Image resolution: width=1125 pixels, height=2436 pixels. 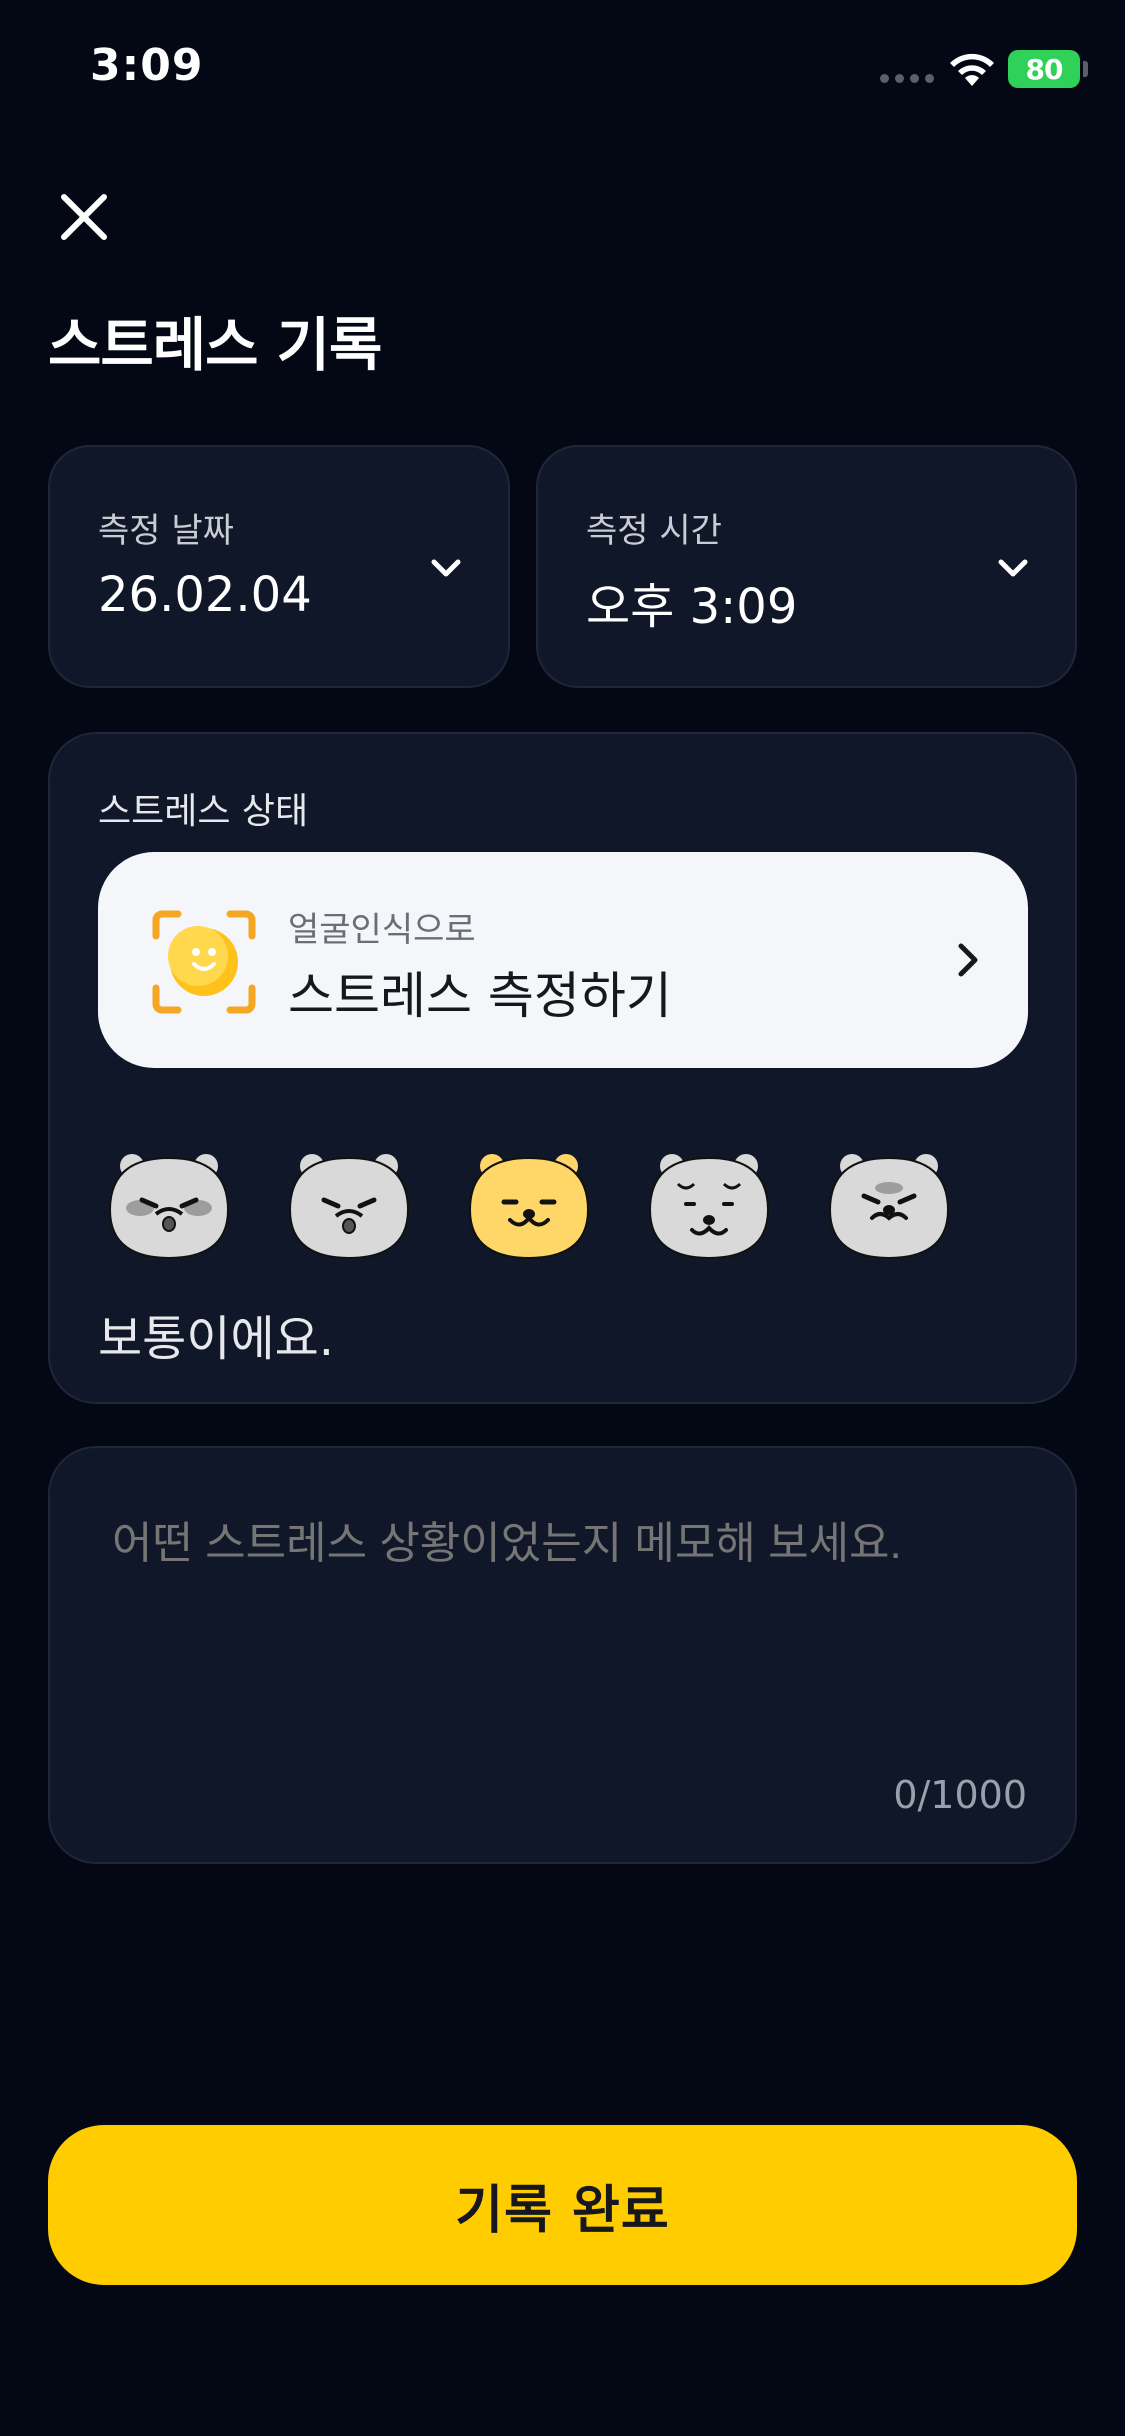 I want to click on mood-caption: 보통이에요., so click(x=216, y=1339).